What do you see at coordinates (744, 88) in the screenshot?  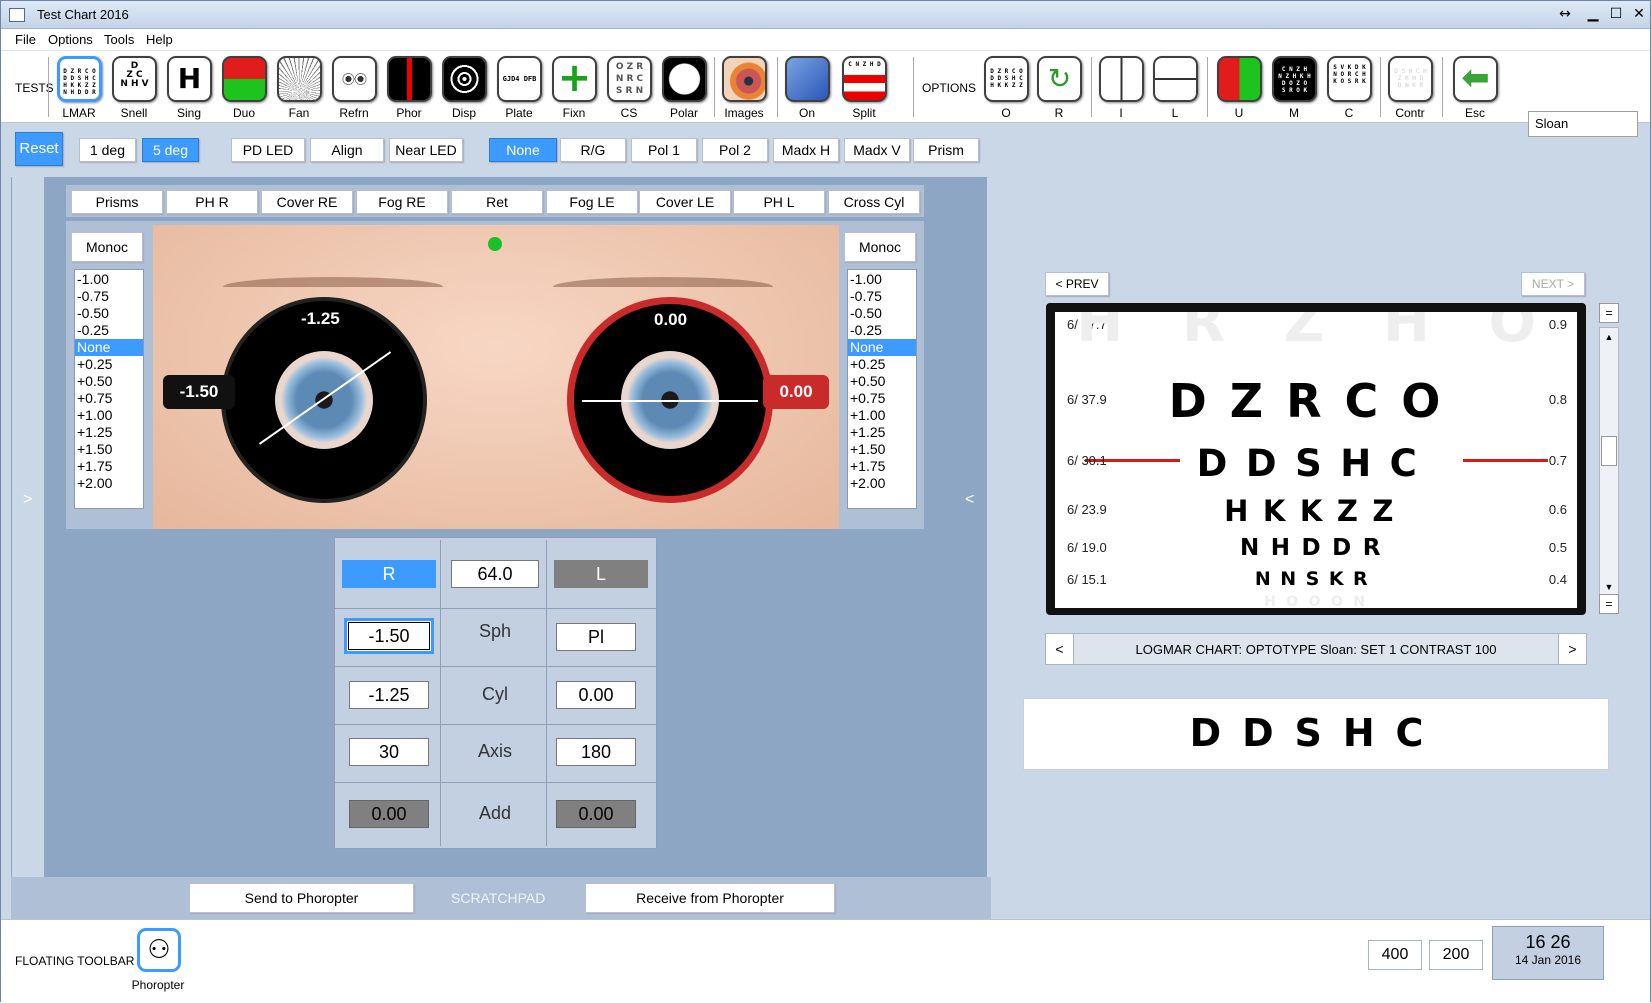 I see `tool-images: Images` at bounding box center [744, 88].